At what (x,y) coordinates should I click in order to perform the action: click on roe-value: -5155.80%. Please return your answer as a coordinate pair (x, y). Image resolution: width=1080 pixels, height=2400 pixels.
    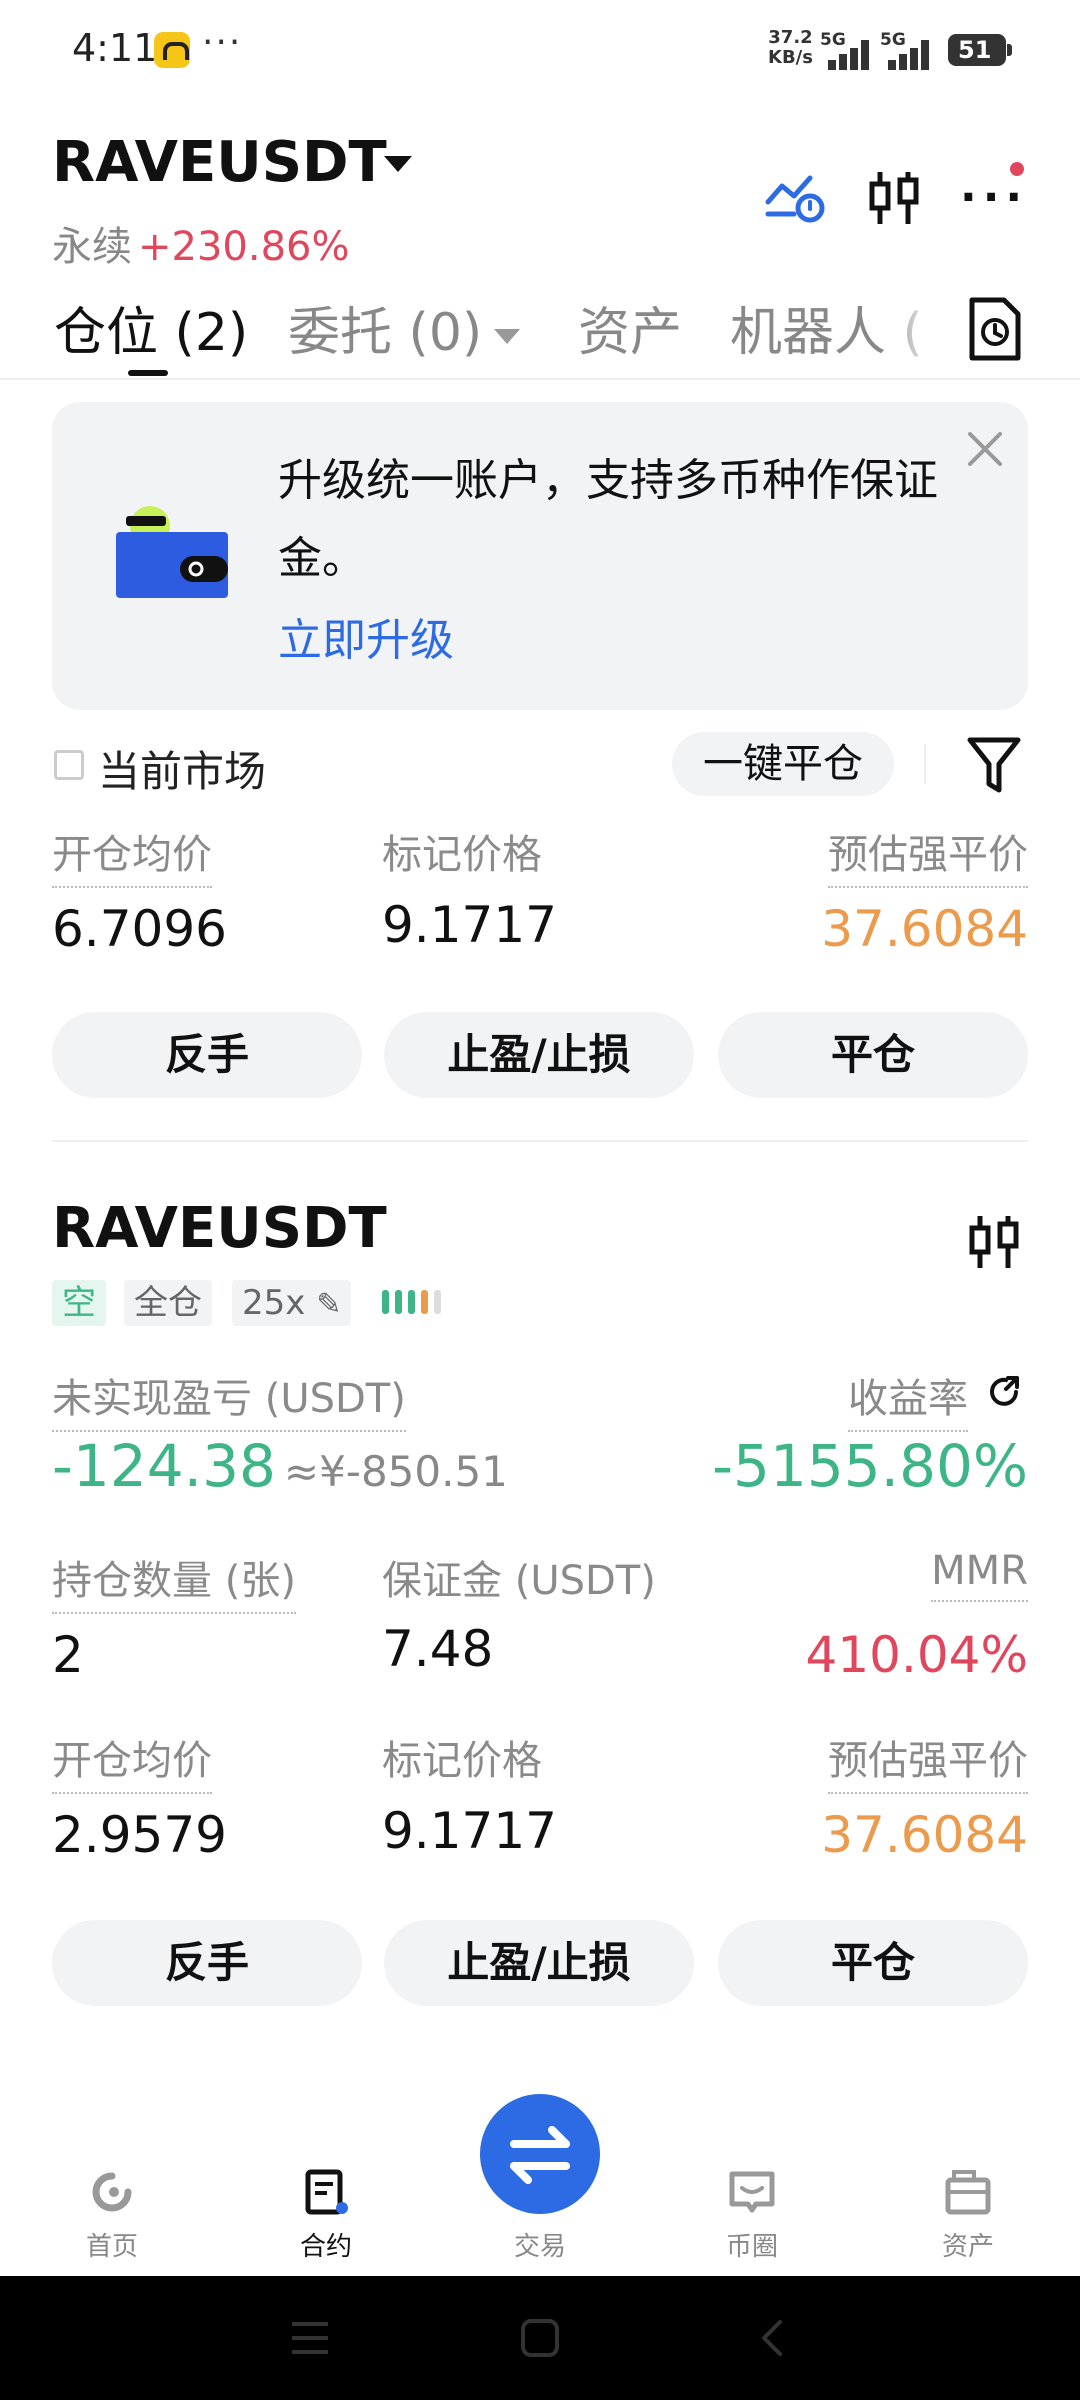
    Looking at the image, I should click on (870, 1466).